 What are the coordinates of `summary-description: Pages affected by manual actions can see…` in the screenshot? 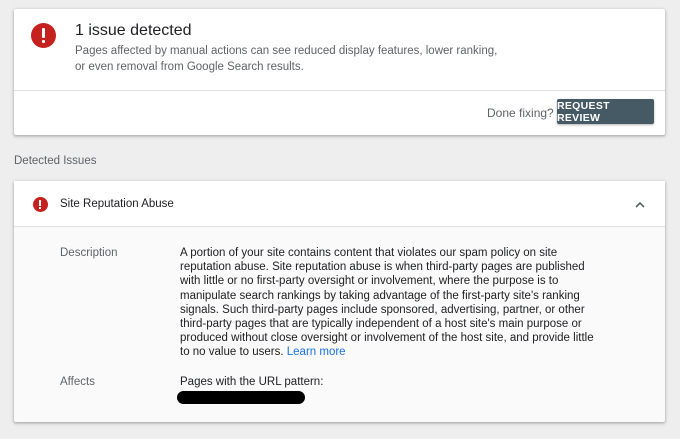 It's located at (286, 59).